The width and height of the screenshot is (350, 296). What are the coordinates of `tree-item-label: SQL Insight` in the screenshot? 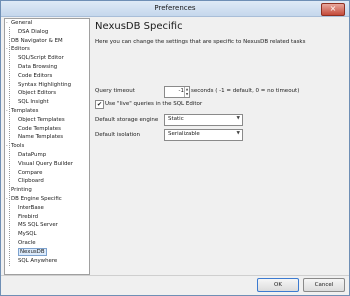 It's located at (33, 102).